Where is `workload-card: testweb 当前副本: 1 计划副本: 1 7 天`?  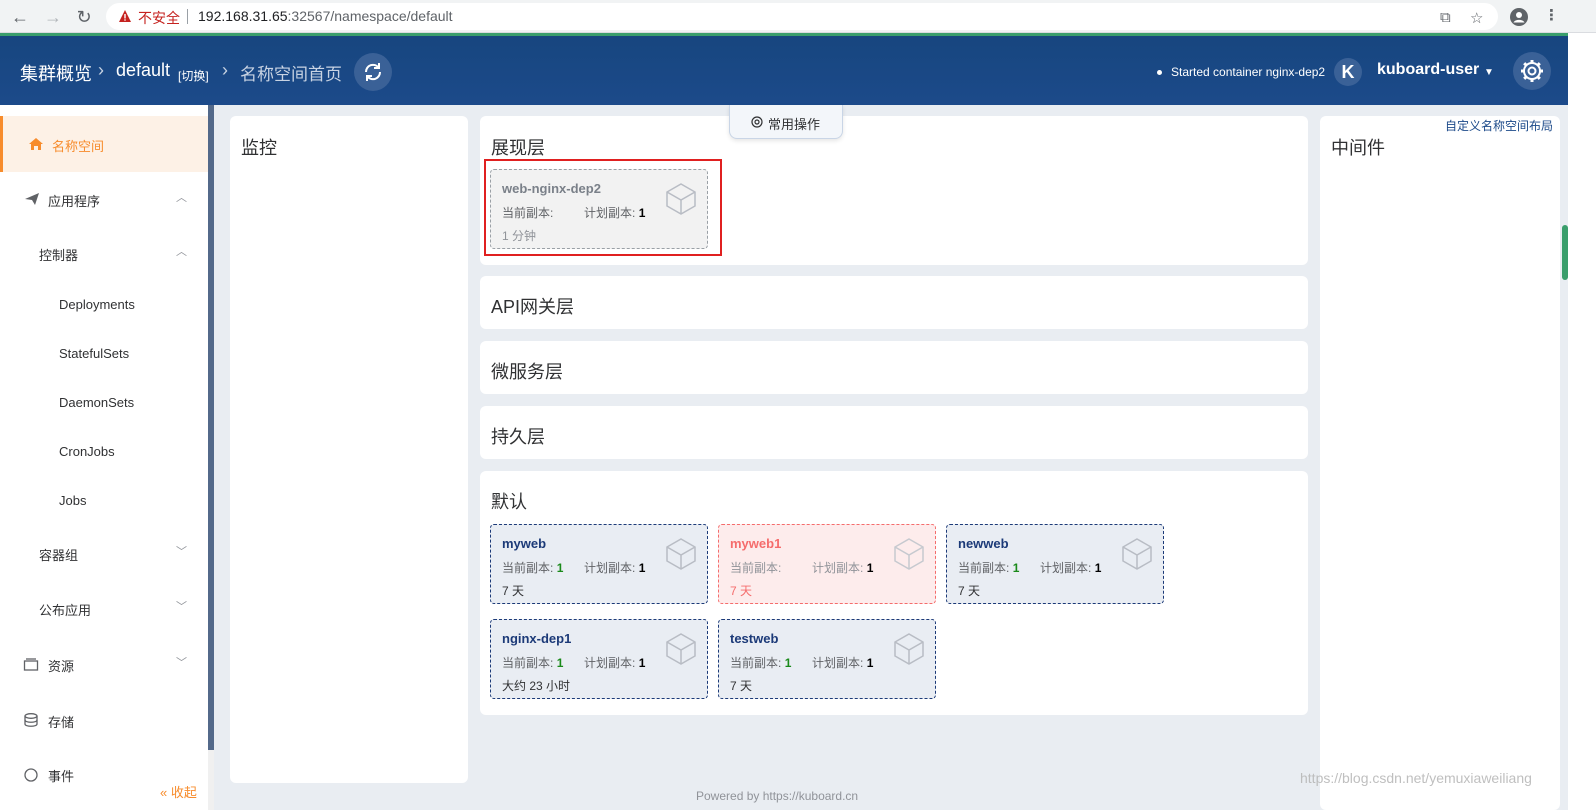
workload-card: testweb 当前副本: 1 计划副本: 1 7 天 is located at coordinates (827, 659).